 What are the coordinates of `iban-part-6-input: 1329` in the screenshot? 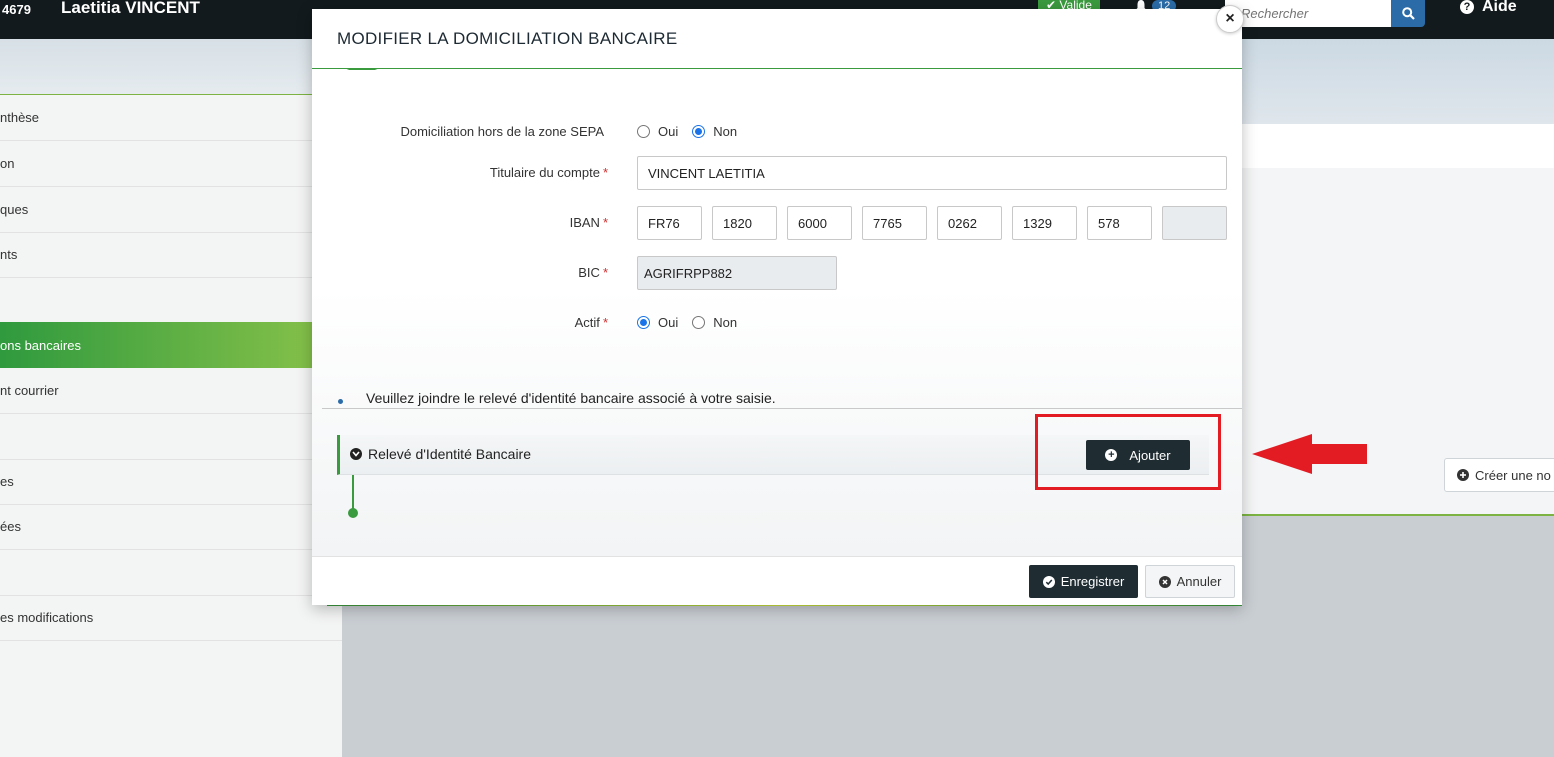 It's located at (1044, 223).